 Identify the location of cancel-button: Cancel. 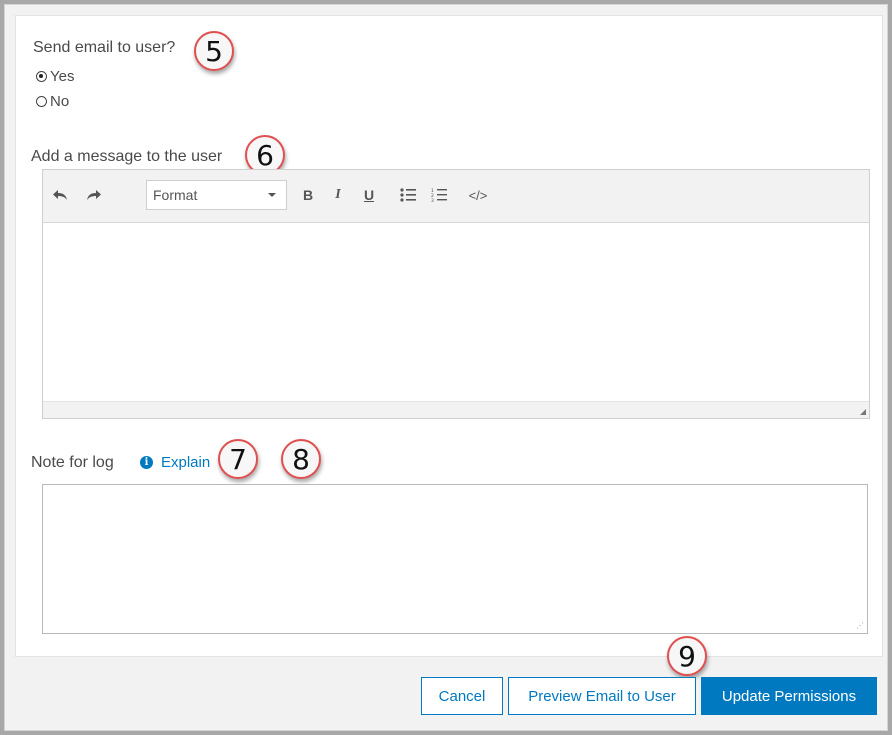
(462, 696).